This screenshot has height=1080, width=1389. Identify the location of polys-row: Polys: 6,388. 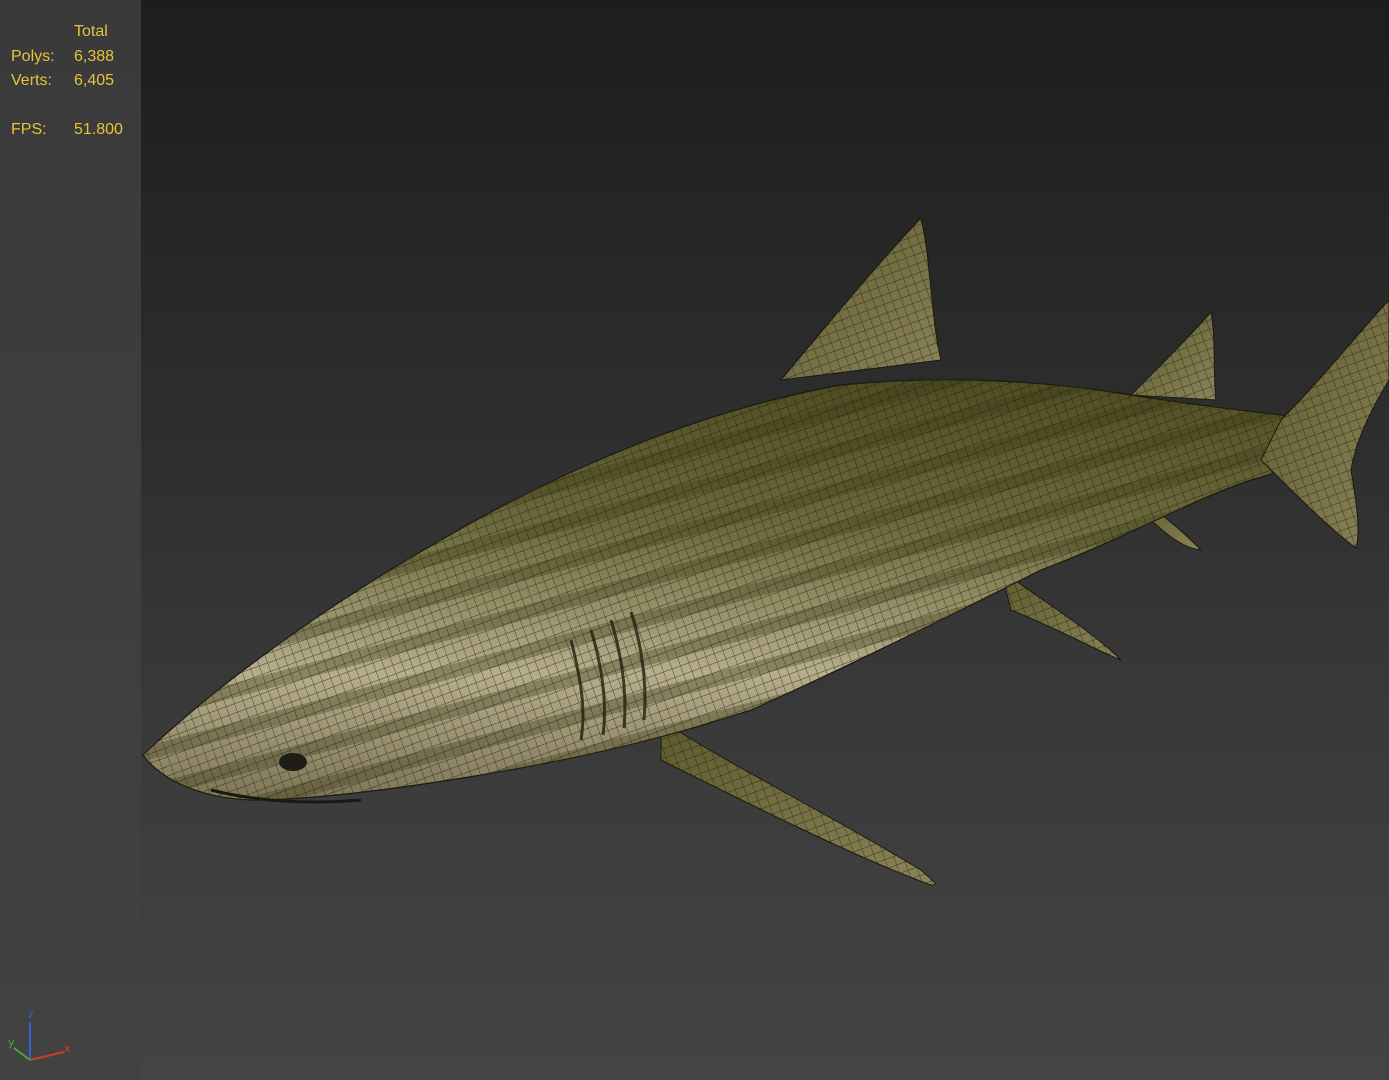
(67, 57).